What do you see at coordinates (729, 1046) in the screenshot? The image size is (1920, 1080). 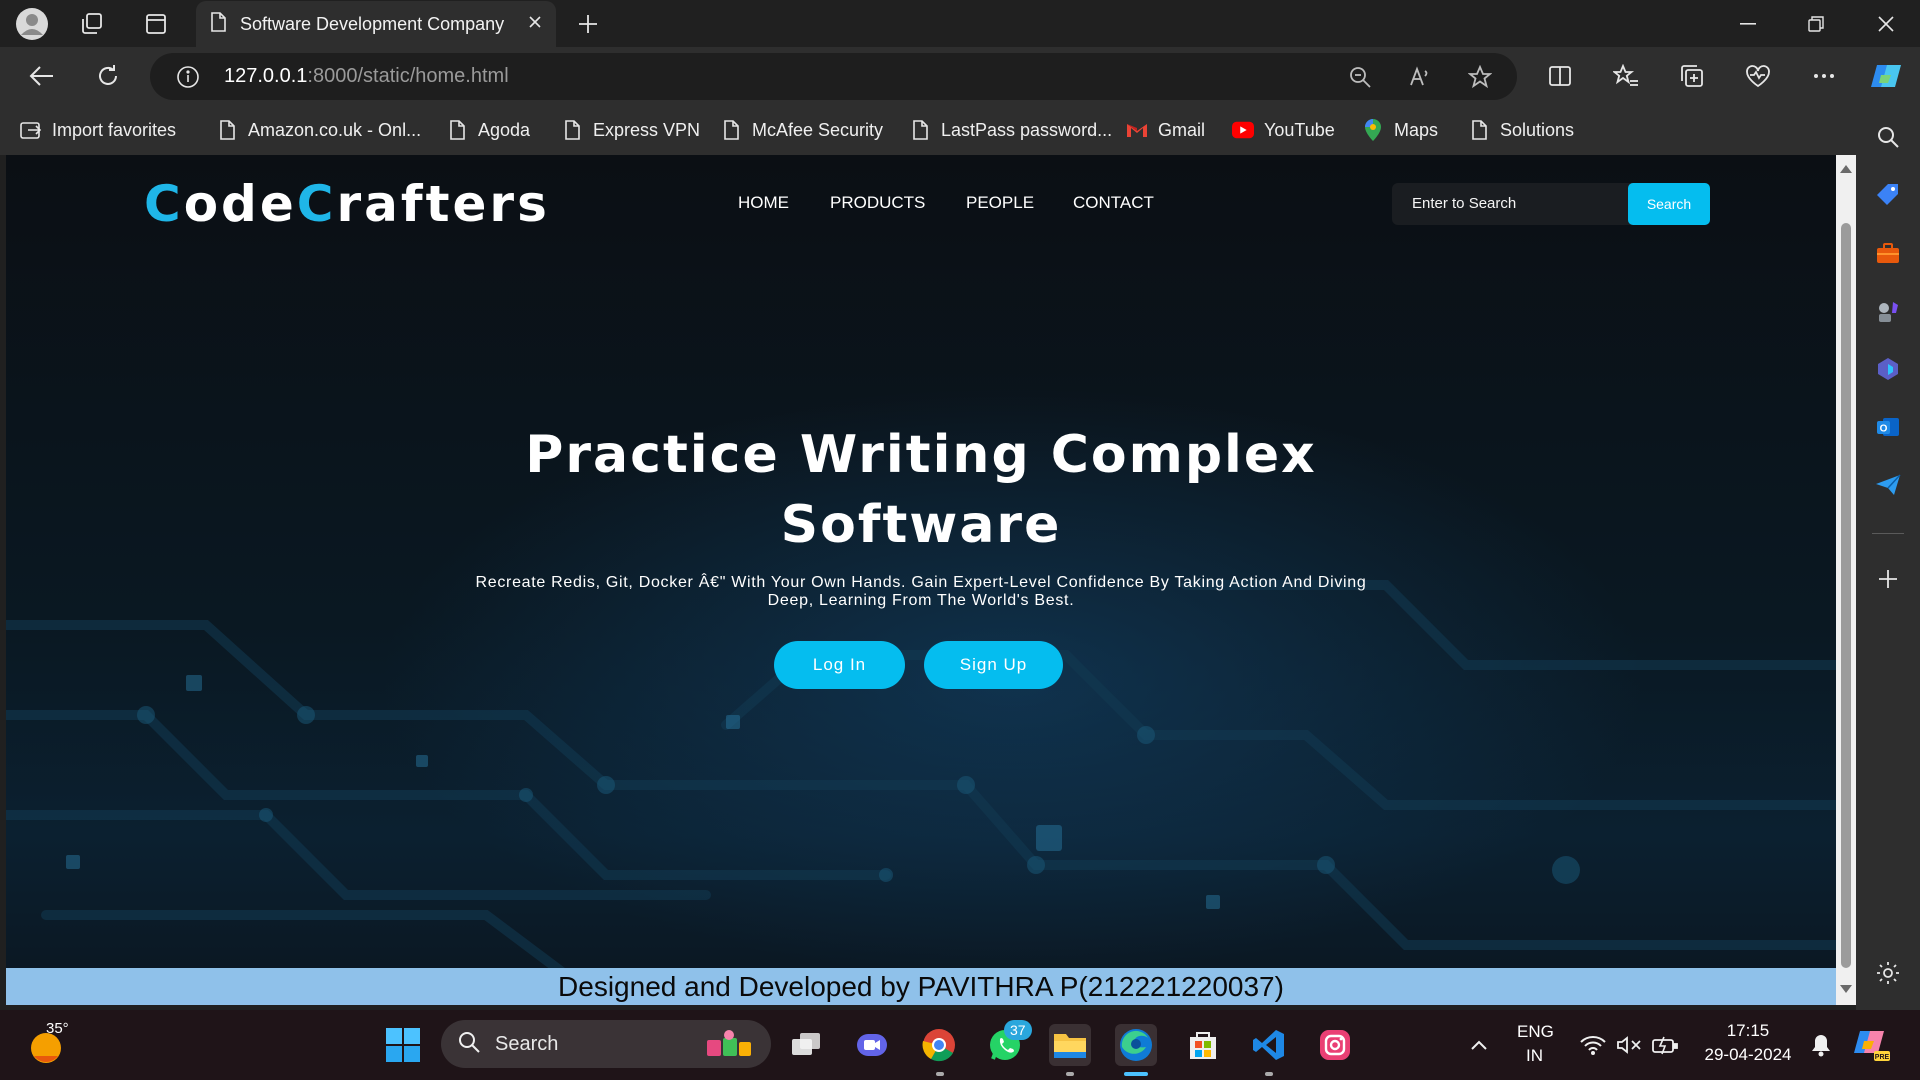 I see `search-highlight-icon` at bounding box center [729, 1046].